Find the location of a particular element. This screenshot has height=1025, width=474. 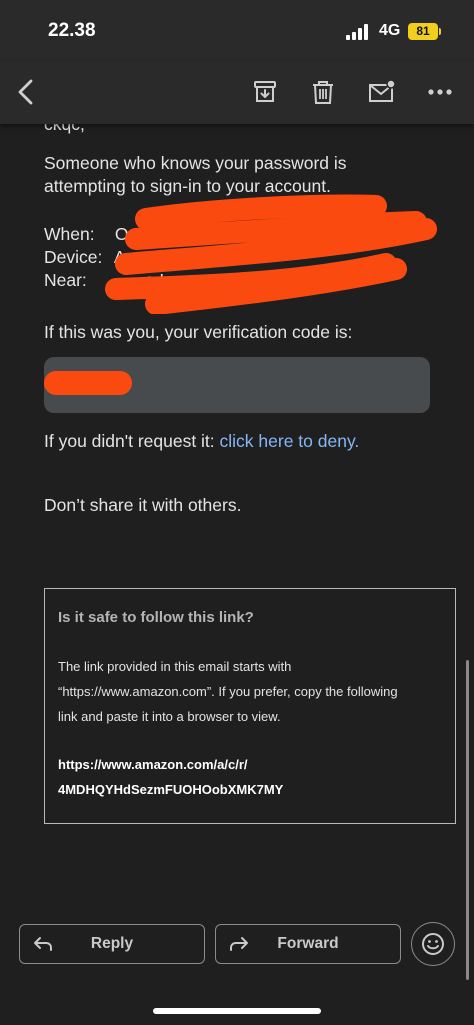

battery-tip is located at coordinates (440, 31).